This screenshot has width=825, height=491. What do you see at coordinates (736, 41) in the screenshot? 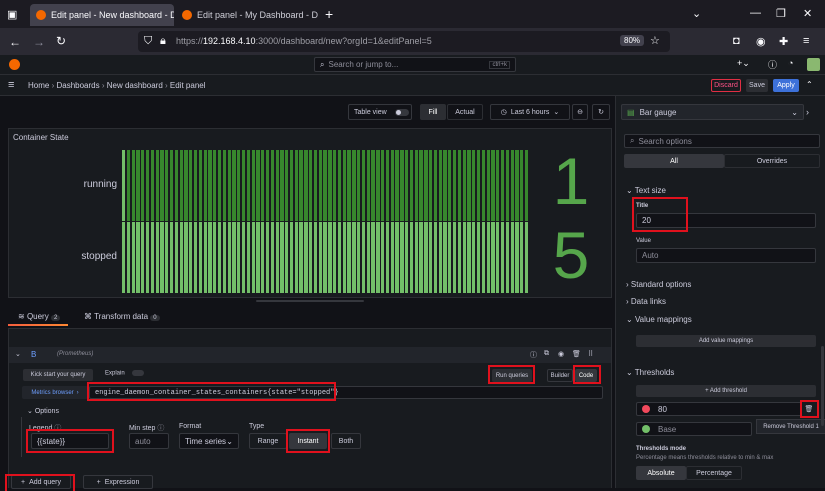
I see `pocket-icon: ◘` at bounding box center [736, 41].